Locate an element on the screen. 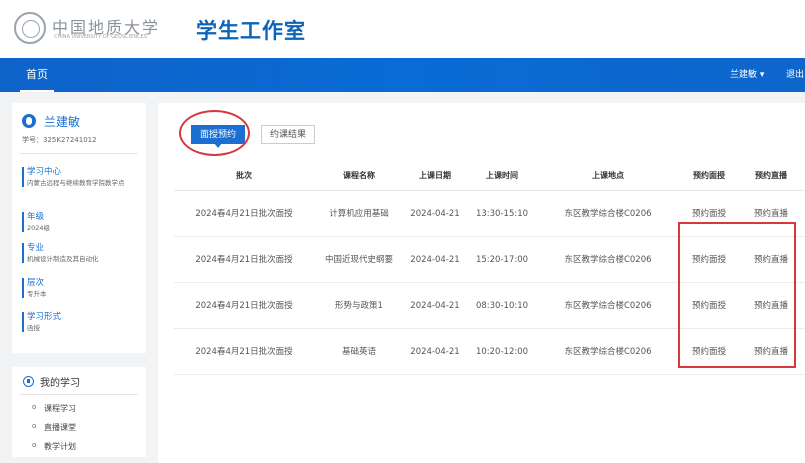  cell-course: 计算机应用基础 is located at coordinates (359, 214).